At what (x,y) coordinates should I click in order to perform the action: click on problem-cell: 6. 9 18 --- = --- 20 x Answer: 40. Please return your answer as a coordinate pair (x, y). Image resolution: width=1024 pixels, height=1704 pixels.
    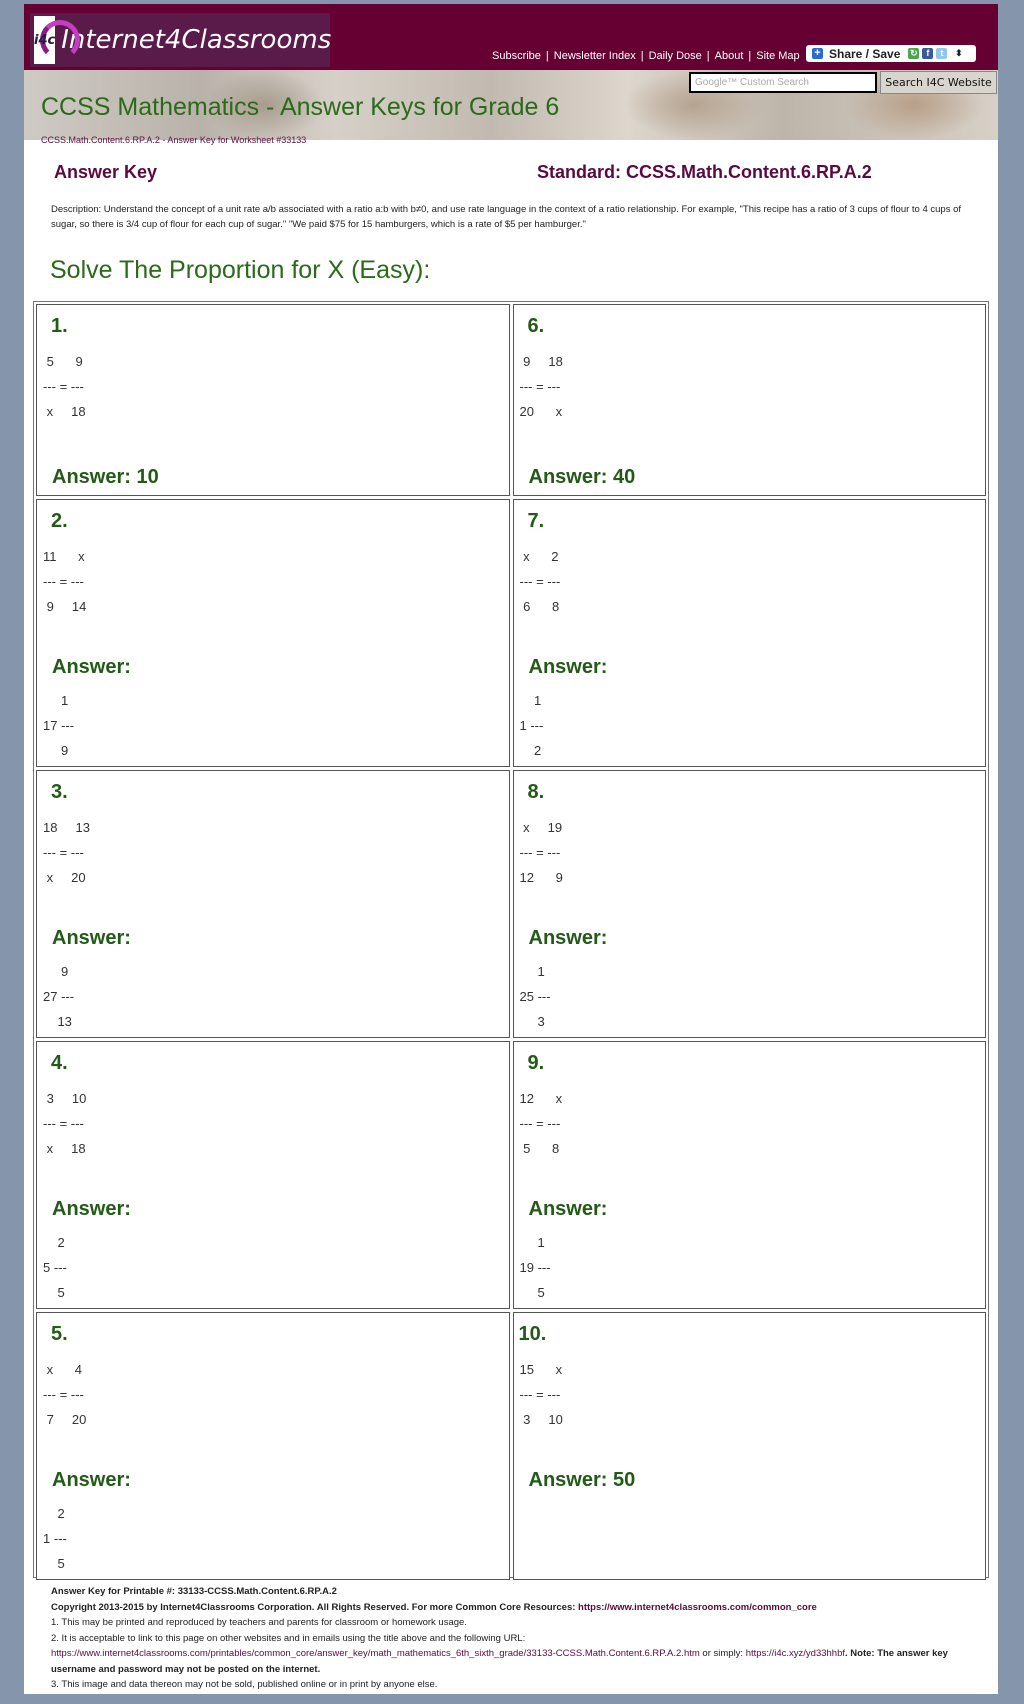
    Looking at the image, I should click on (749, 400).